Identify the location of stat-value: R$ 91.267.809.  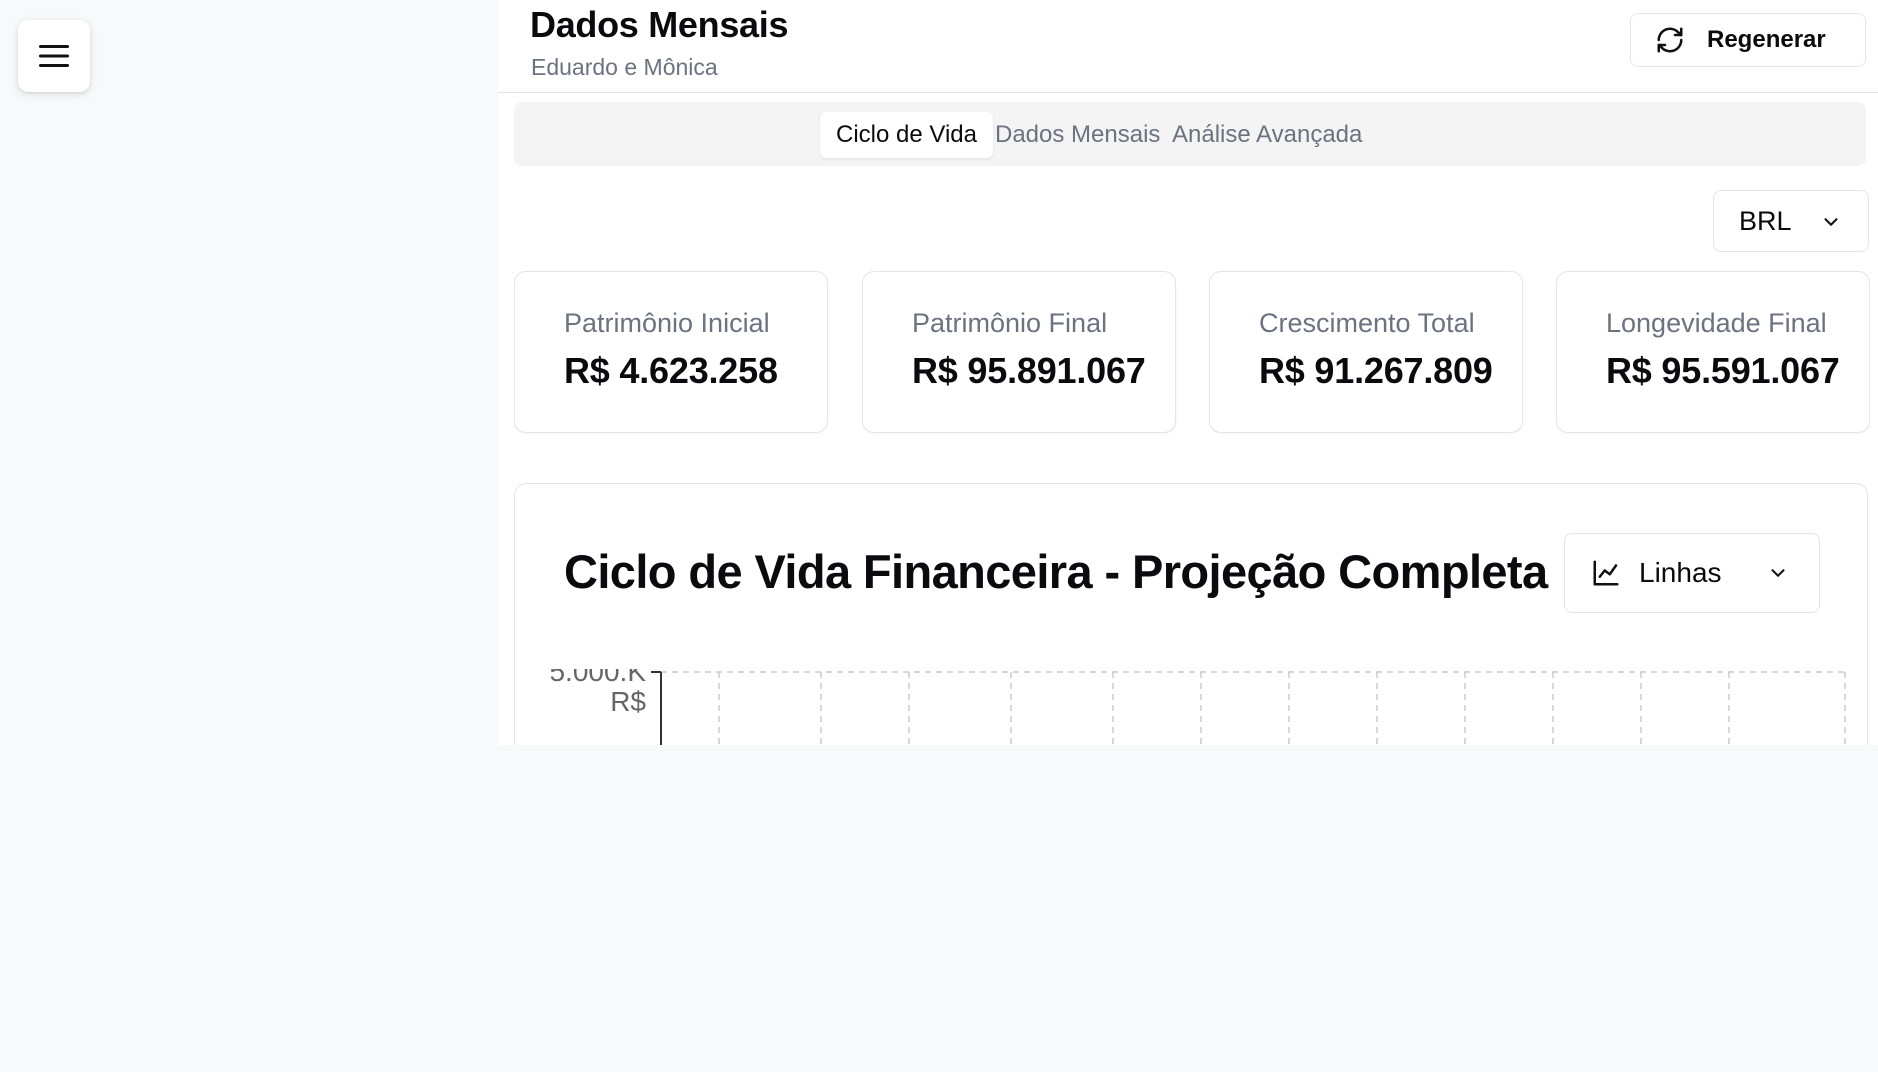
(1376, 370).